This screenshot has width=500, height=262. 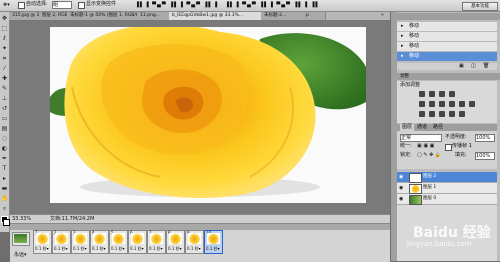 What do you see at coordinates (4, 28) in the screenshot?
I see `marquee-tool-icon: ⬚` at bounding box center [4, 28].